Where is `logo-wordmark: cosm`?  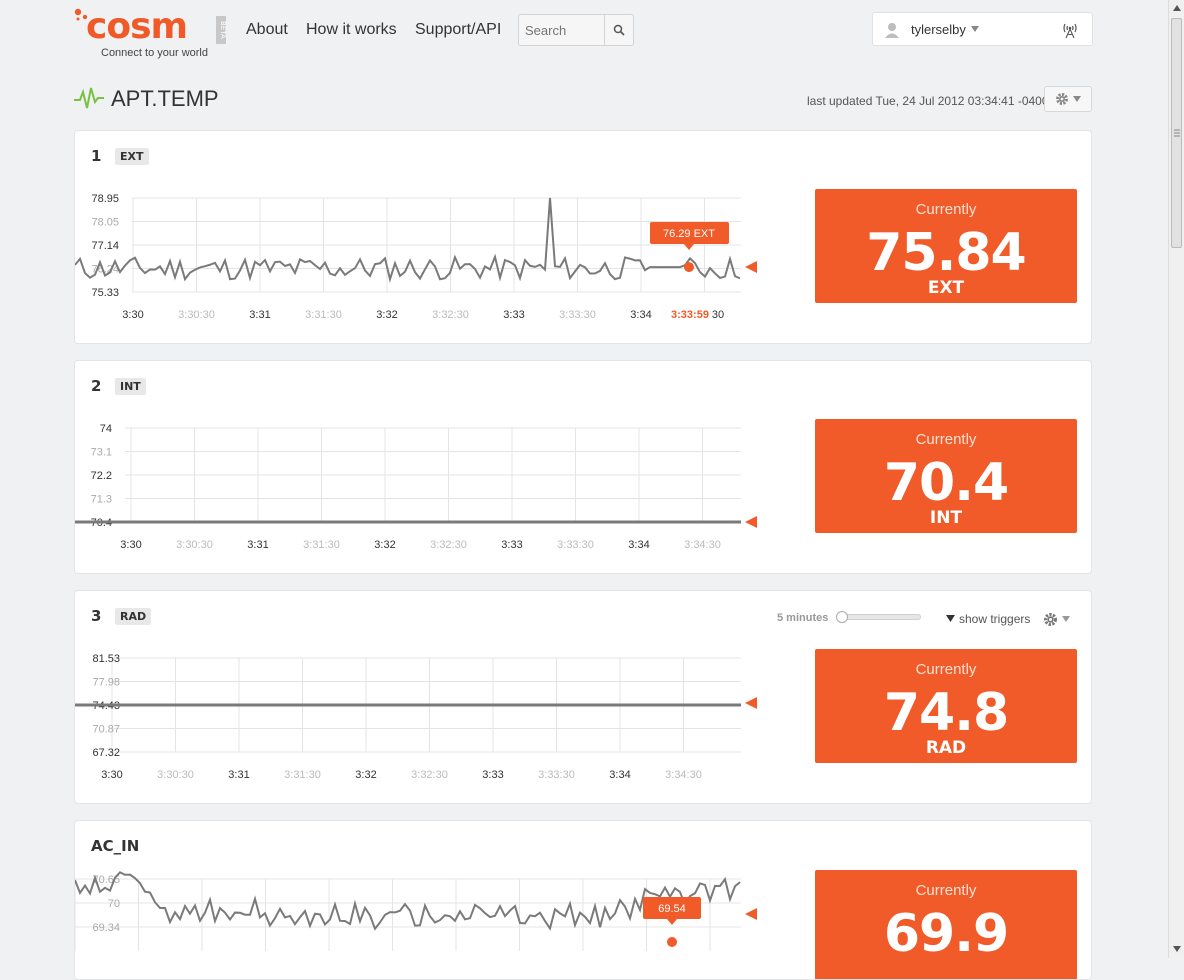
logo-wordmark: cosm is located at coordinates (137, 26).